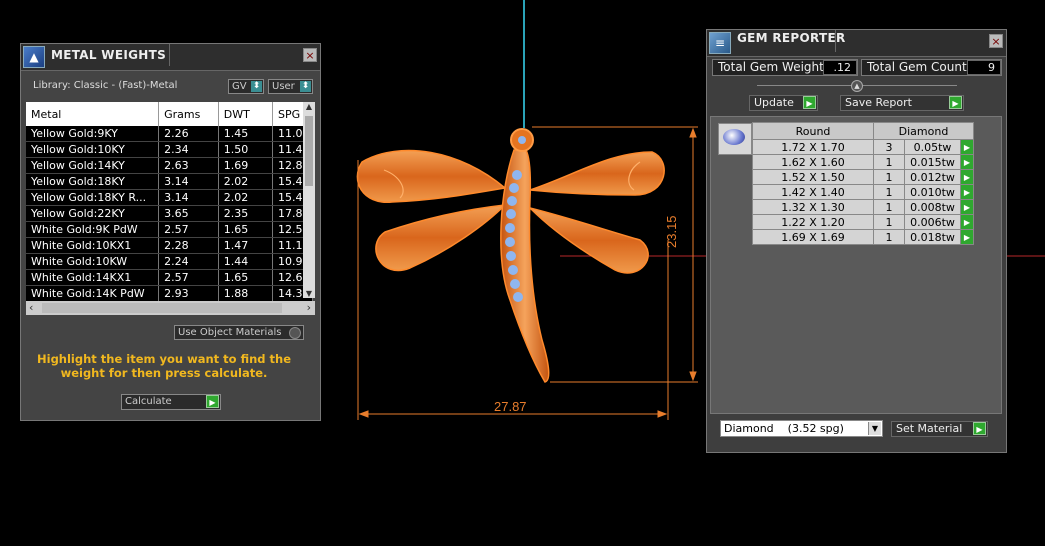  What do you see at coordinates (932, 177) in the screenshot?
I see `gem-cell: 0.012tw` at bounding box center [932, 177].